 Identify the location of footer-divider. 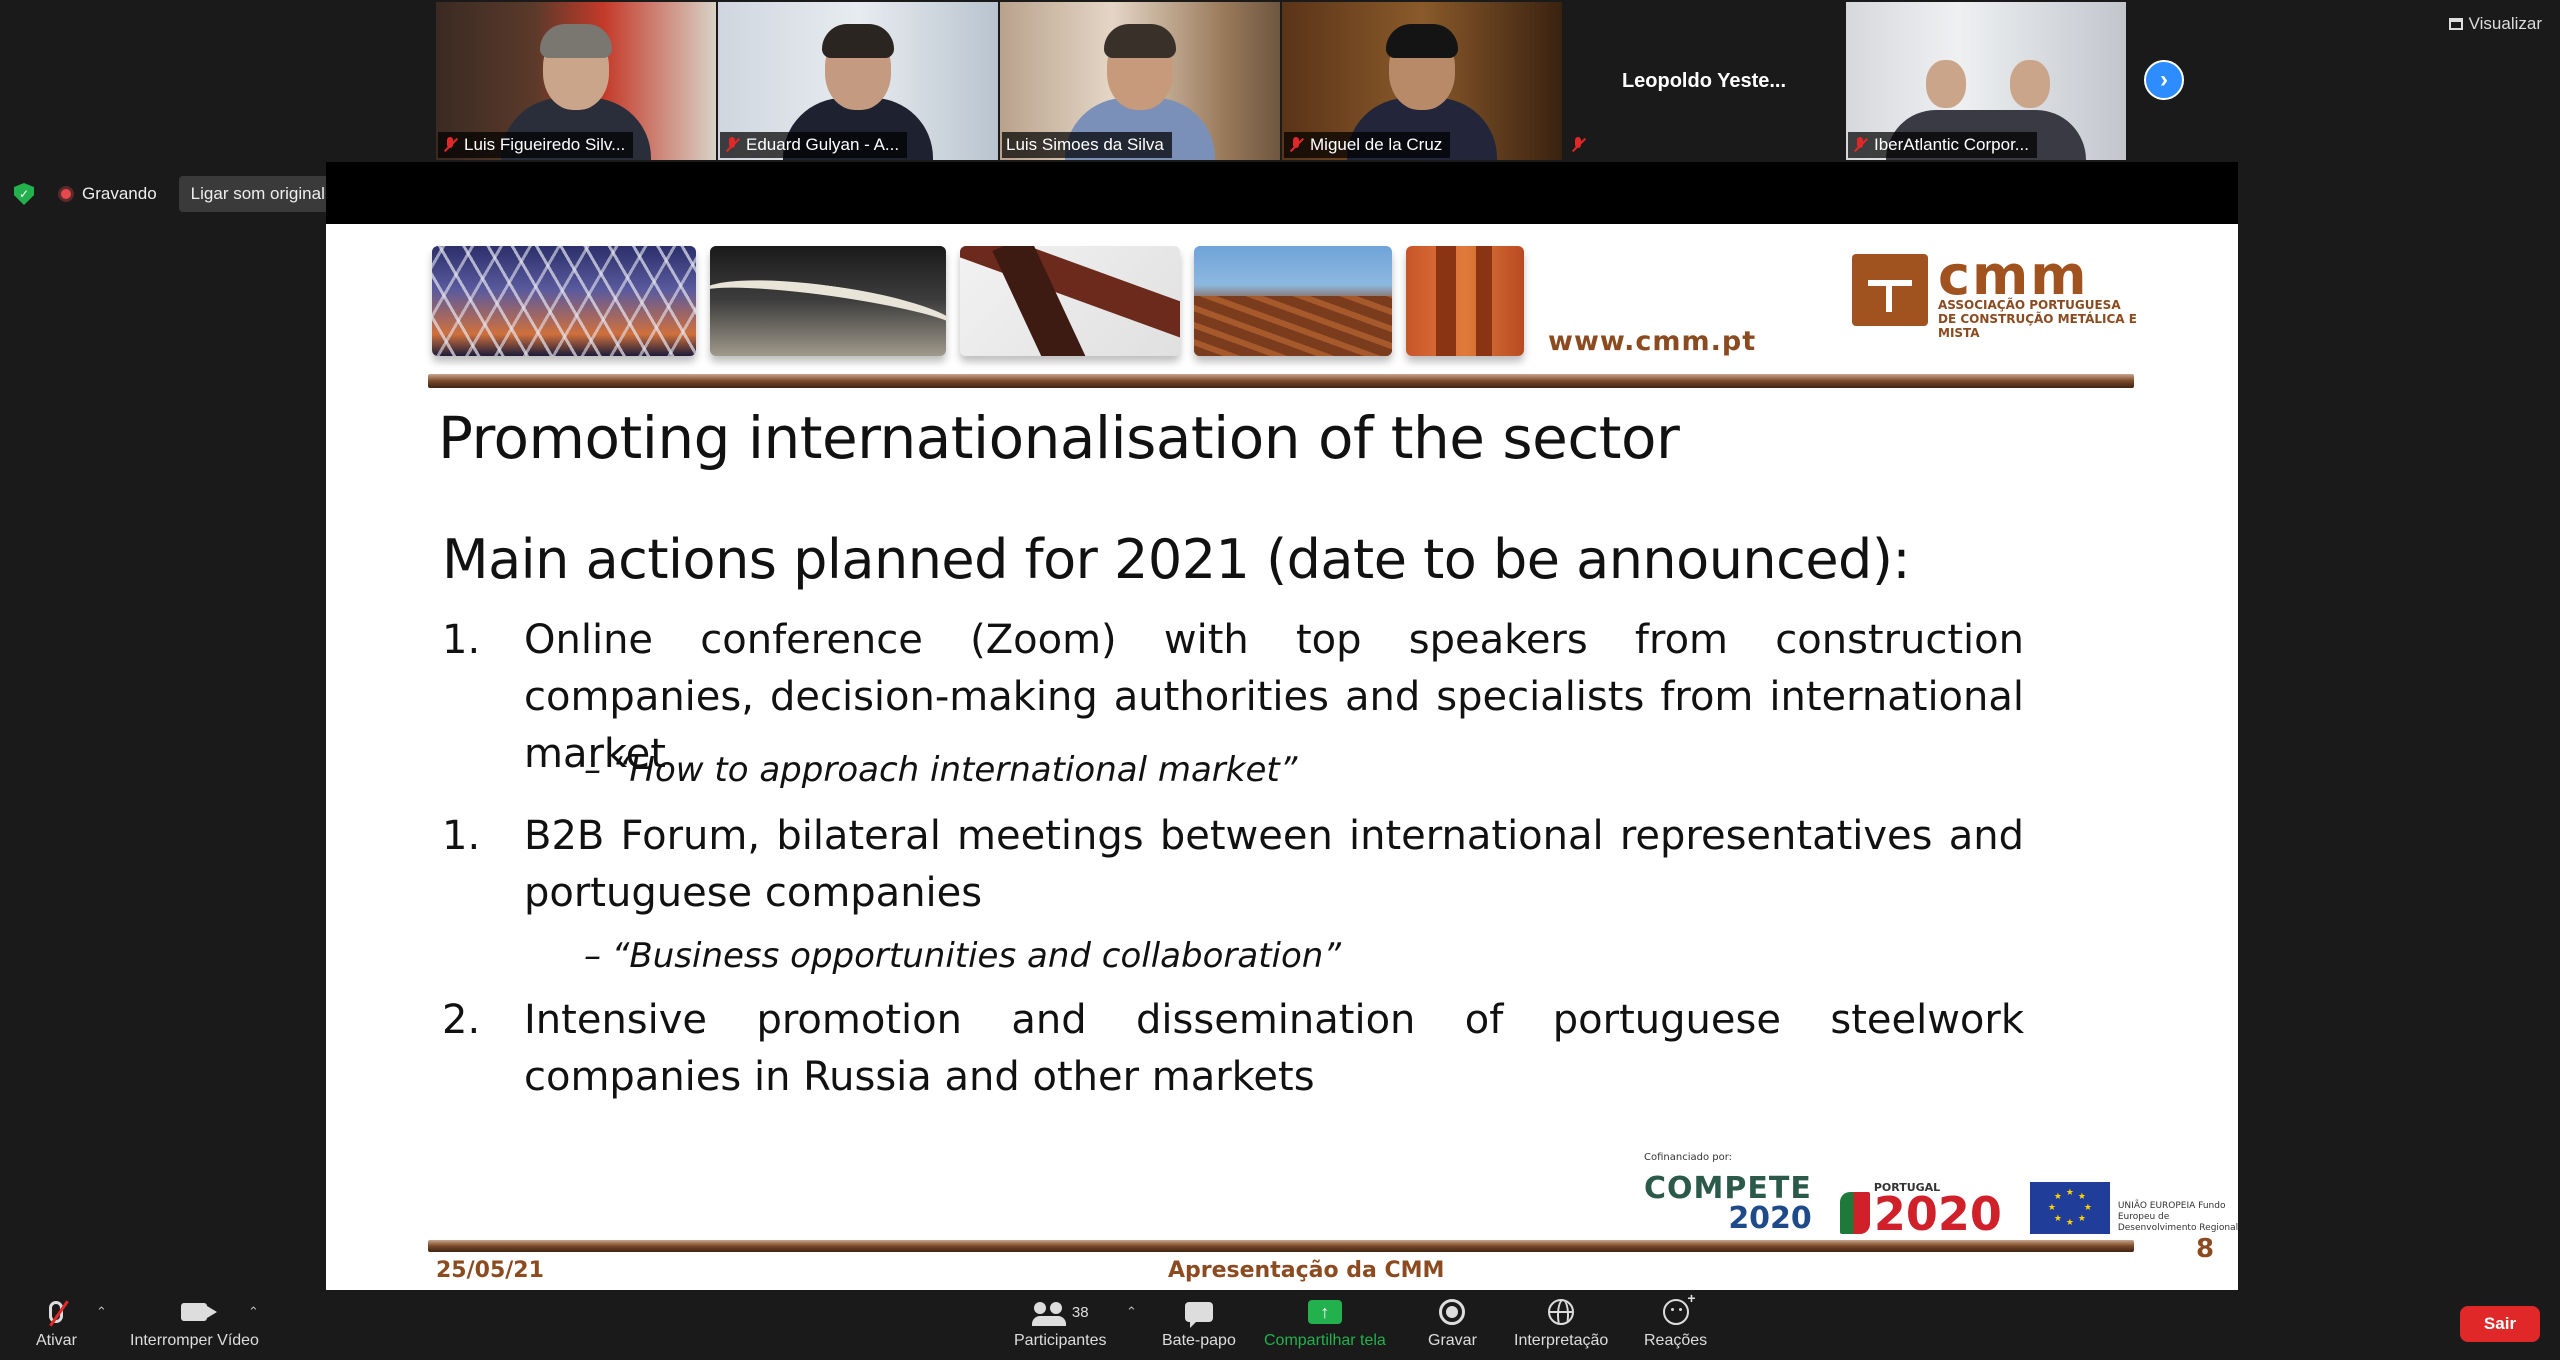
(1281, 1246).